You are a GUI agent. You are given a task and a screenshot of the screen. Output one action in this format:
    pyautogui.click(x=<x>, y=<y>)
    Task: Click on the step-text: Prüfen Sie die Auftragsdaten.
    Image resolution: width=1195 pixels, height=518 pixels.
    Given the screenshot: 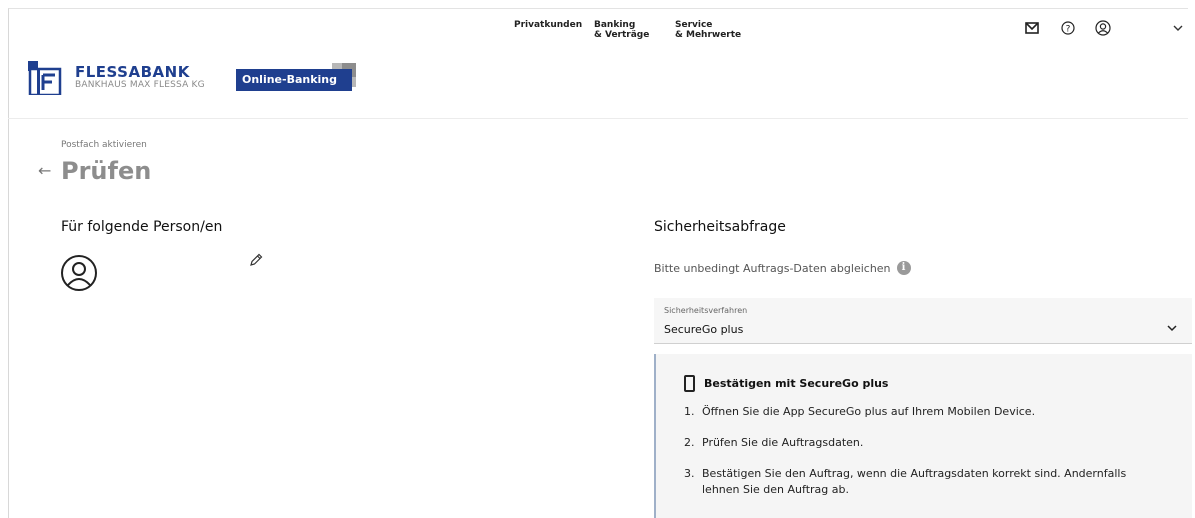 What is the action you would take?
    pyautogui.click(x=783, y=442)
    